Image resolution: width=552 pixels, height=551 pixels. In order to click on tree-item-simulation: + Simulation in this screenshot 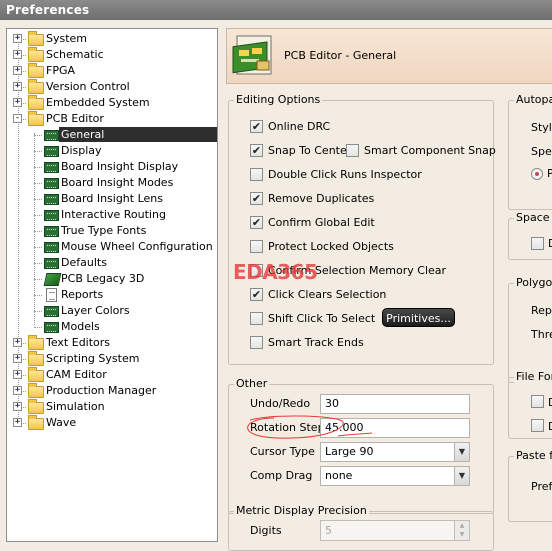, I will do `click(112, 407)`.